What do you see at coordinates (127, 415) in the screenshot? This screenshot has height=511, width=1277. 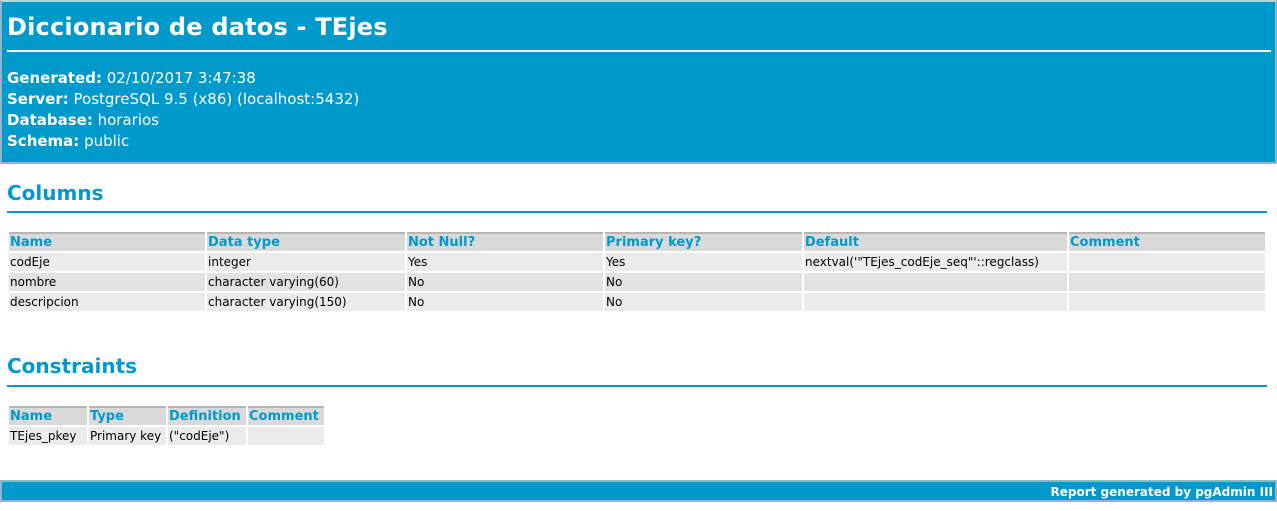 I see `constraint-header-type: Type` at bounding box center [127, 415].